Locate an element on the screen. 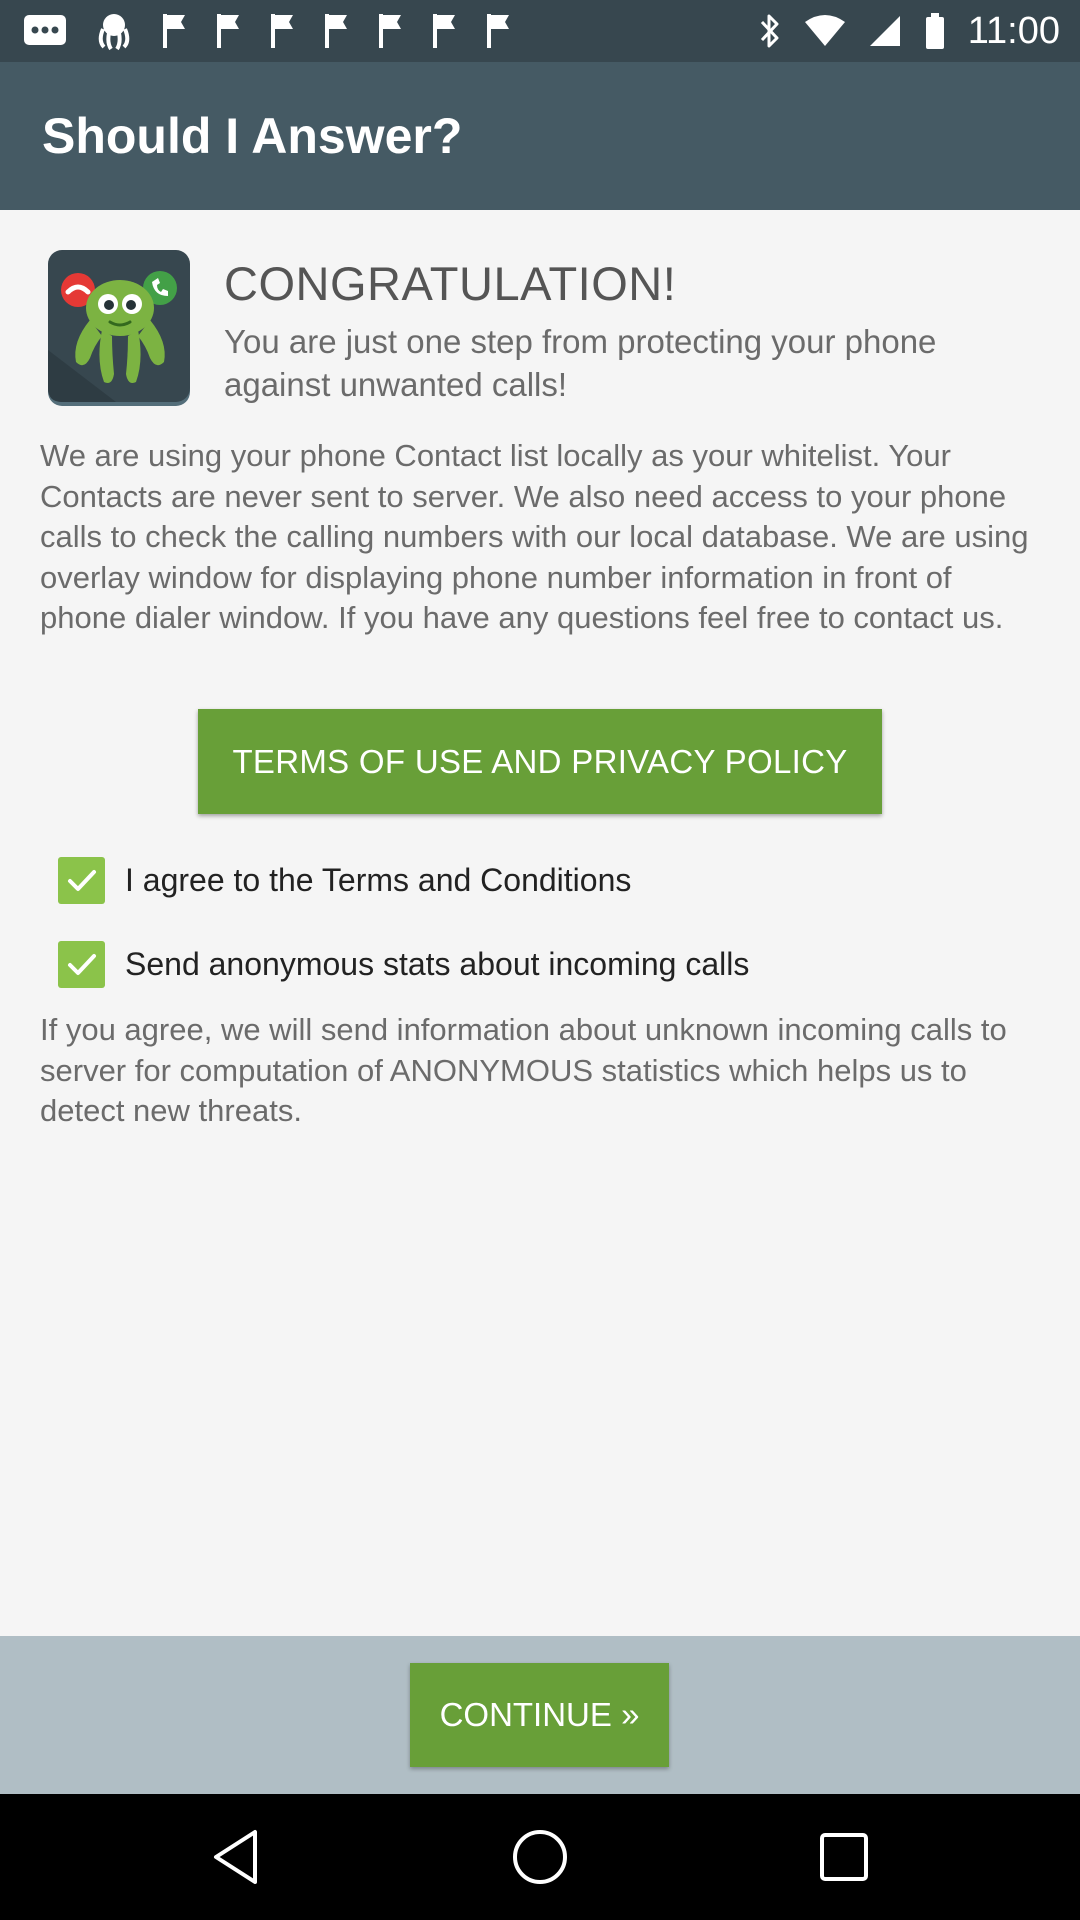 This screenshot has width=1080, height=1920. anonymous-stats-checkbox is located at coordinates (81, 964).